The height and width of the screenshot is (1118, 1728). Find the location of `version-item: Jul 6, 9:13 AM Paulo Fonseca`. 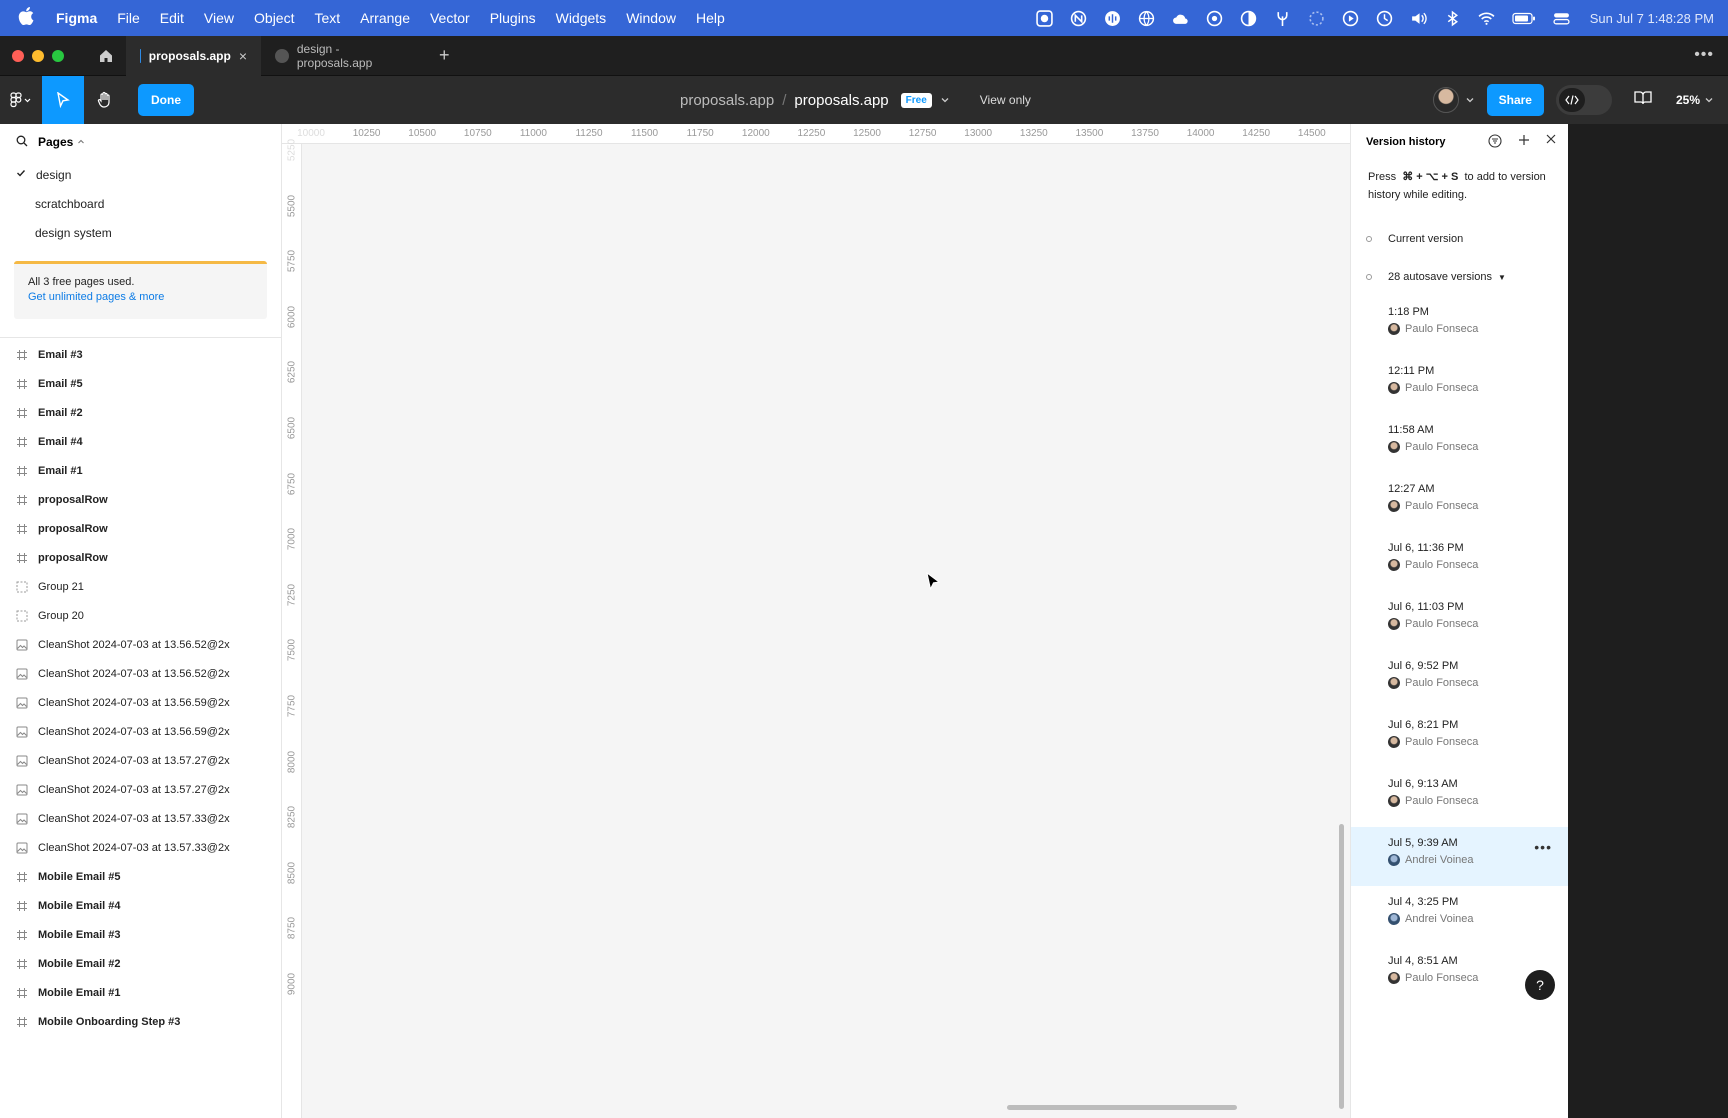

version-item: Jul 6, 9:13 AM Paulo Fonseca is located at coordinates (1459, 797).